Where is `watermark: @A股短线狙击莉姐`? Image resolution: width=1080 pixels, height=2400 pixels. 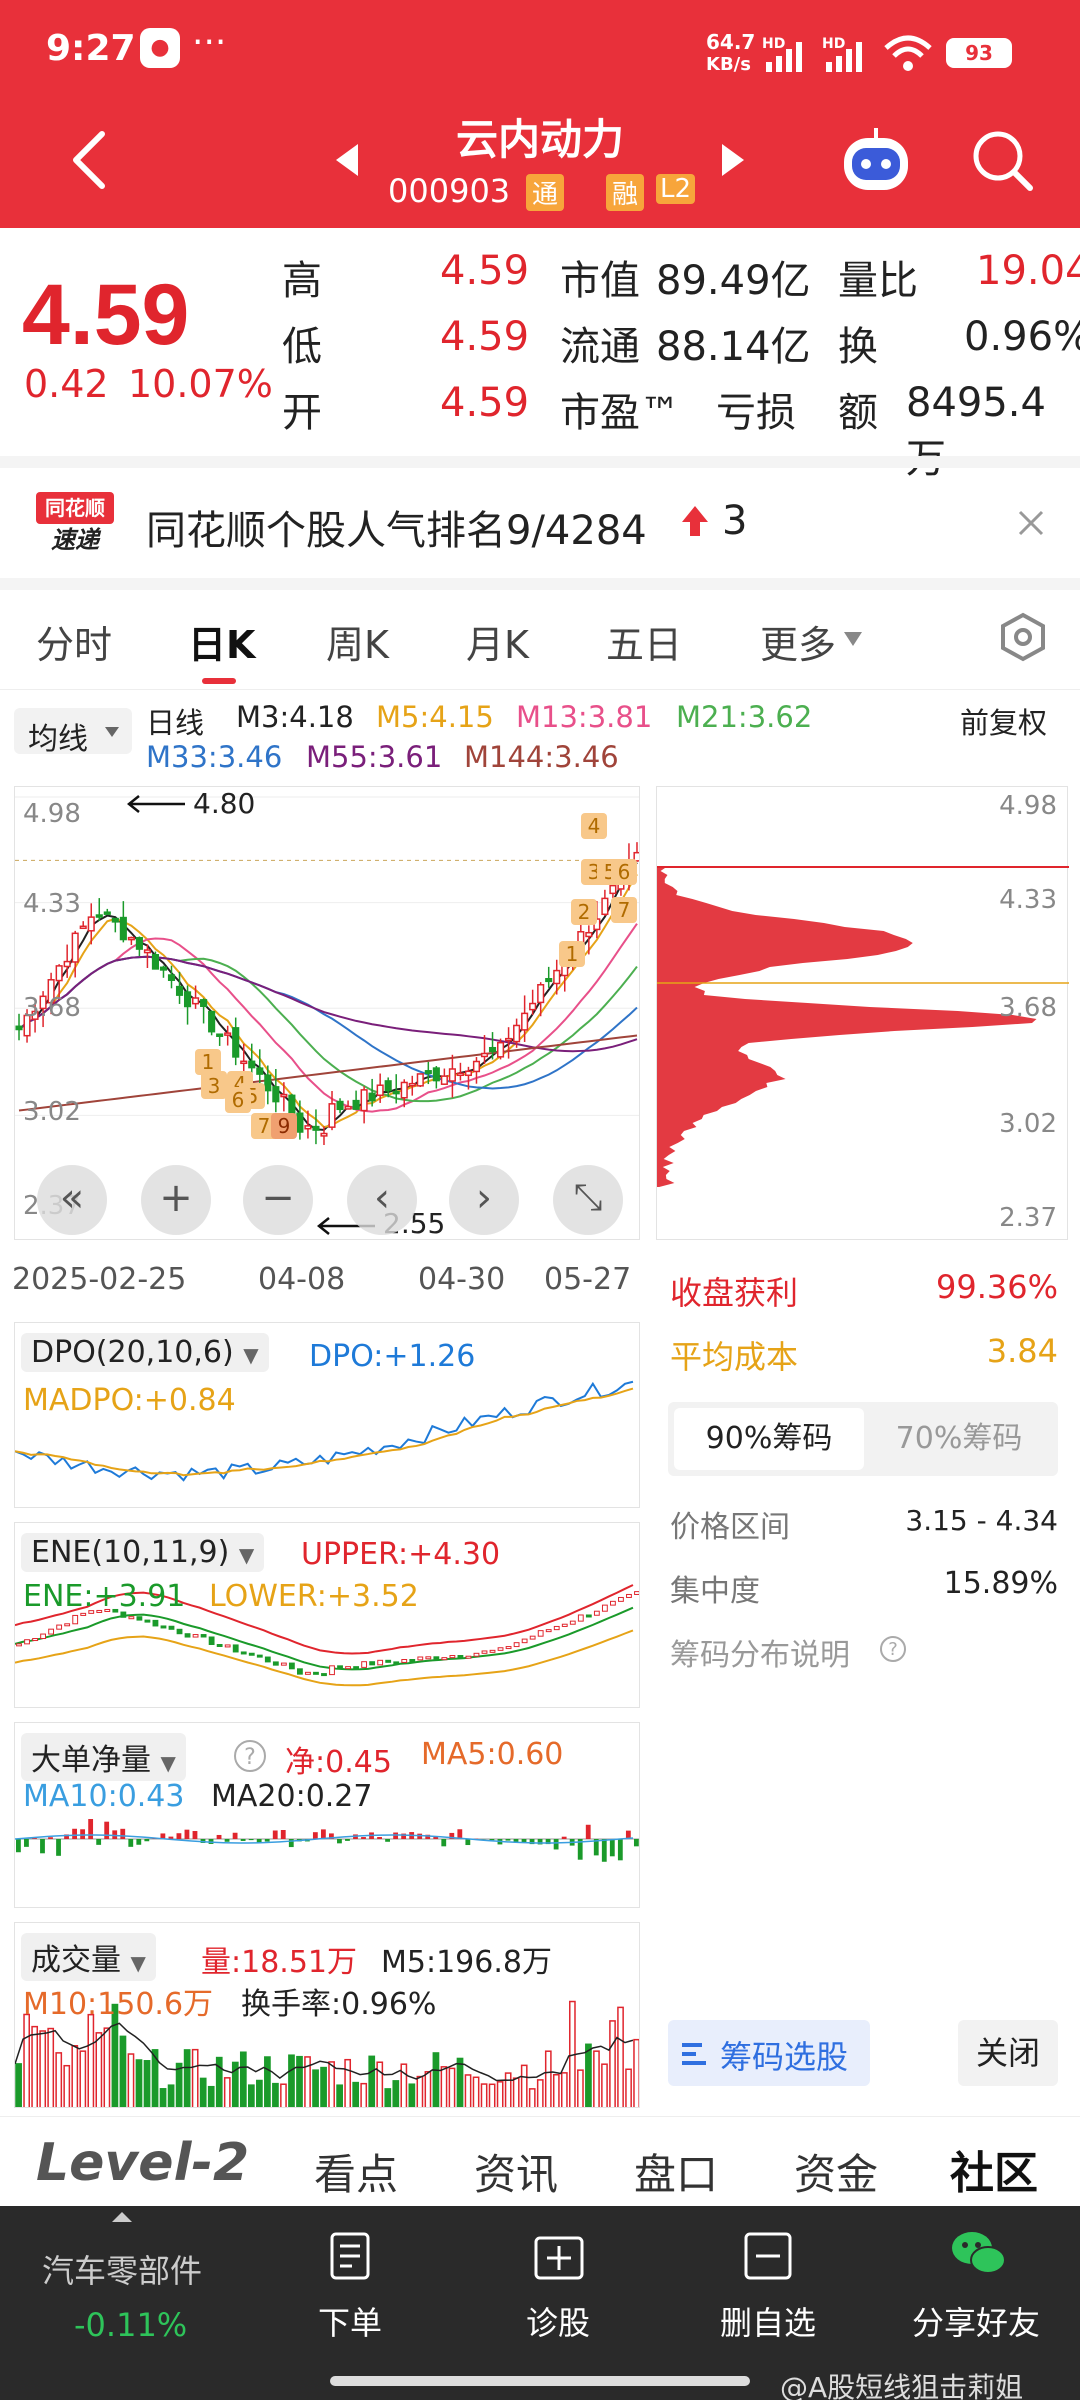
watermark: @A股短线狙击莉姐 is located at coordinates (902, 2385).